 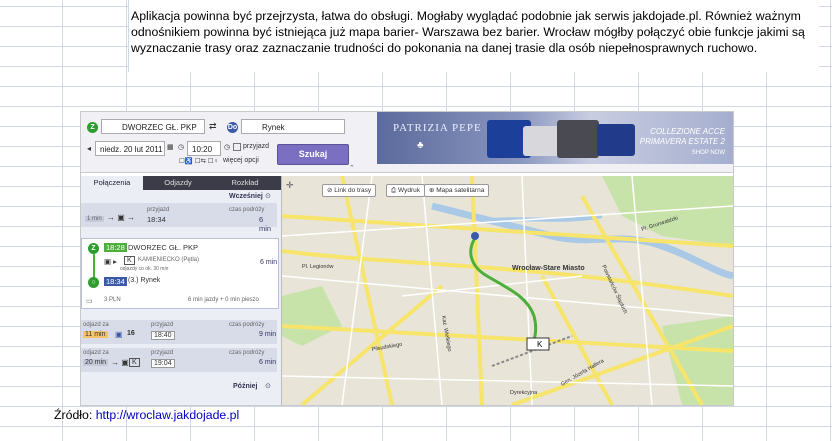 What do you see at coordinates (93, 282) in the screenshot?
I see `end-marker-icon: ○` at bounding box center [93, 282].